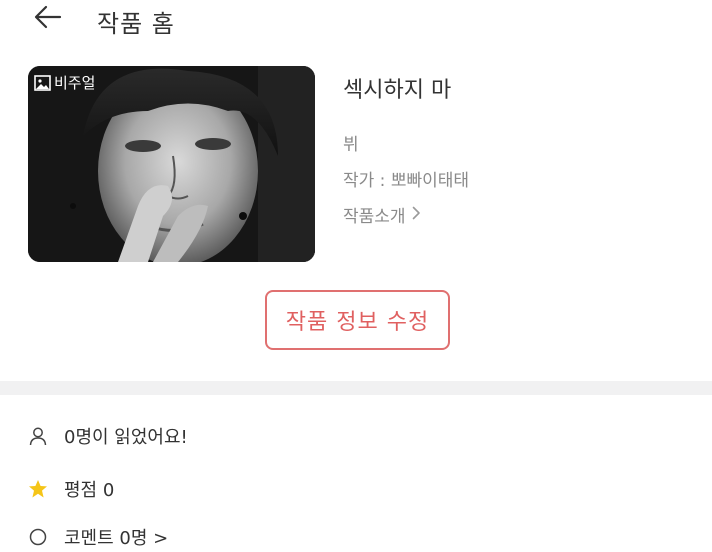 This screenshot has width=712, height=552. I want to click on edit-work-info-button: 작품 정보 수정, so click(357, 320).